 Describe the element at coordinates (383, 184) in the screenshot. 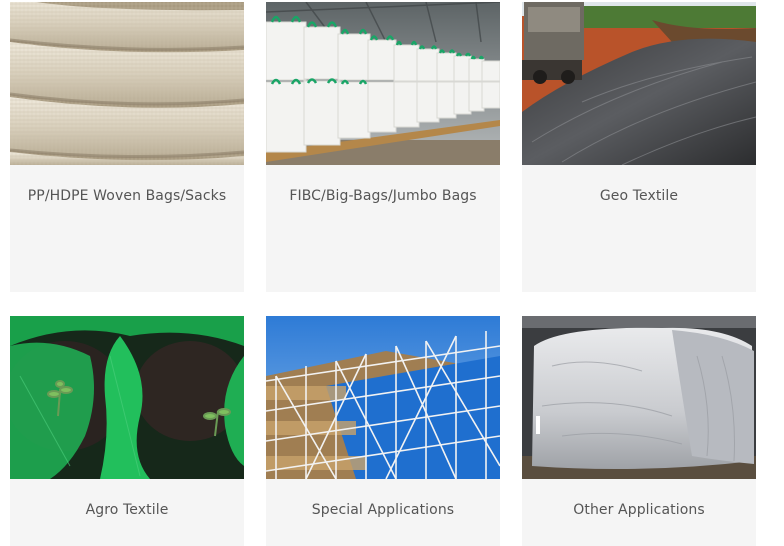

I see `product-label: FIBC/Big-Bags/Jumbo Bags` at that location.